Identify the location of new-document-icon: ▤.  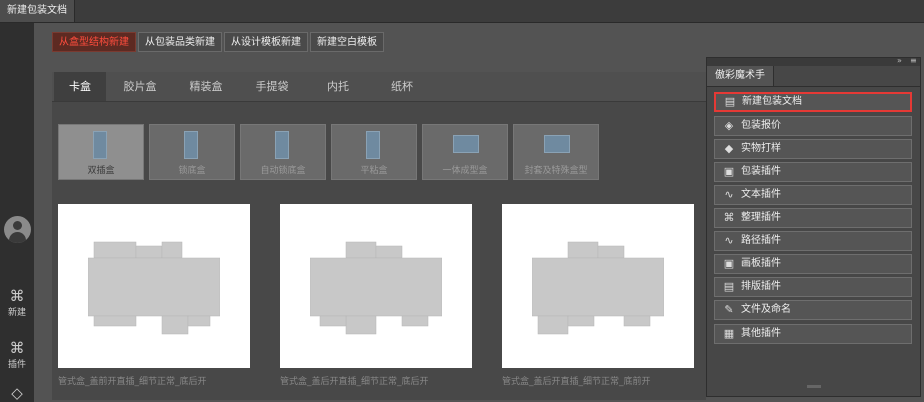
(730, 101).